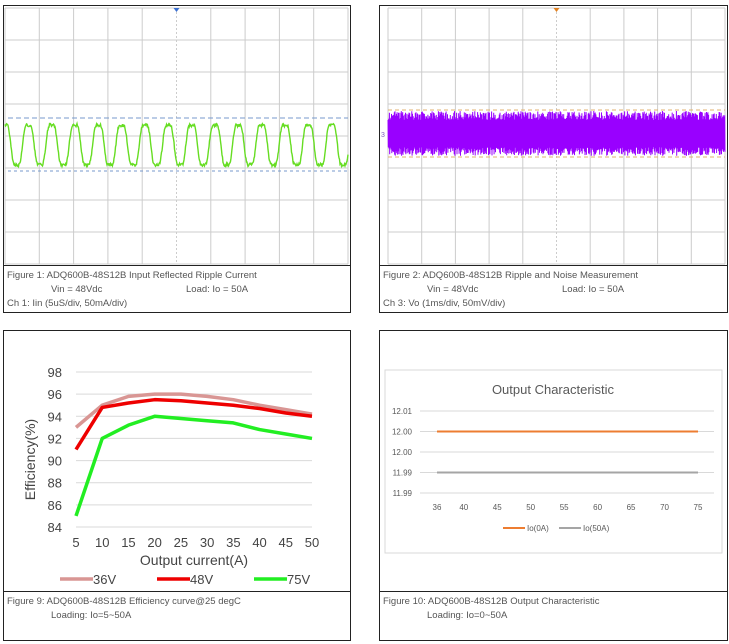 This screenshot has height=644, width=729. What do you see at coordinates (596, 528) in the screenshot?
I see `legend-label-Io(50A): Io(50A)` at bounding box center [596, 528].